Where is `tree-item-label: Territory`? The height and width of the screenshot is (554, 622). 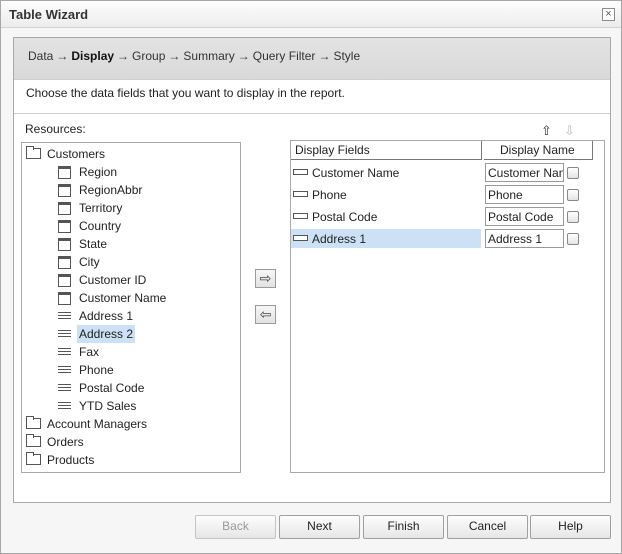 tree-item-label: Territory is located at coordinates (101, 208).